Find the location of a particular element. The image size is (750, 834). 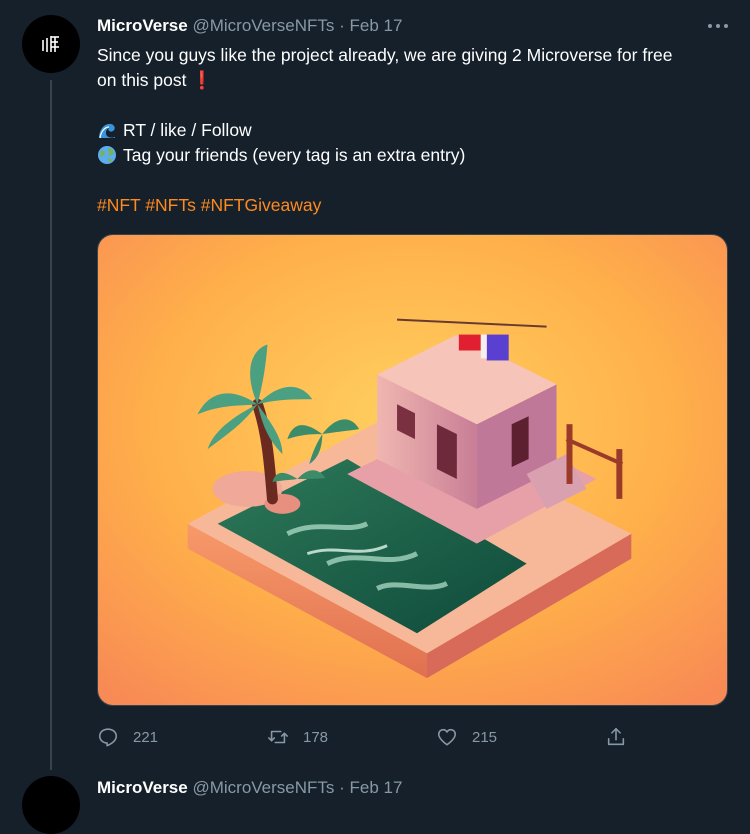

heart-icon is located at coordinates (447, 737).